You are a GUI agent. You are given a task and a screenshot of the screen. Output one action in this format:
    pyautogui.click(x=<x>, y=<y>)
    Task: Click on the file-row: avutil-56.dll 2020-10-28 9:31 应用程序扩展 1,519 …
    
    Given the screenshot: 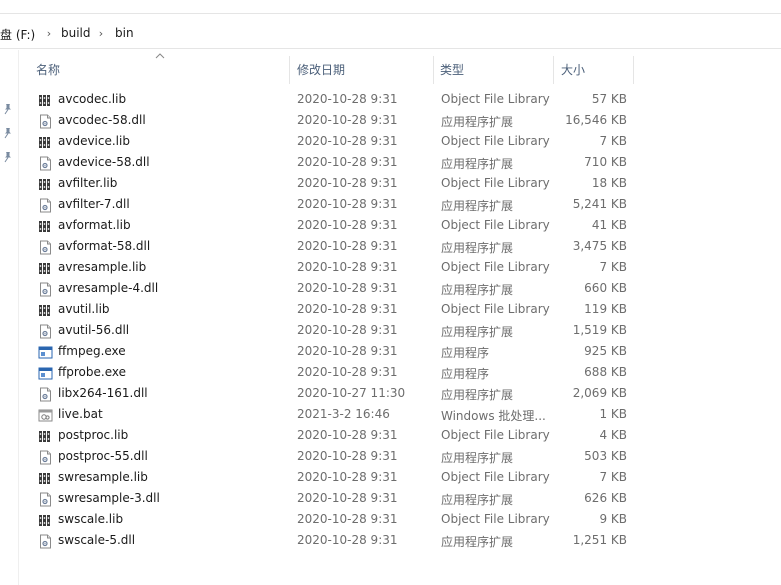 What is the action you would take?
    pyautogui.click(x=390, y=331)
    